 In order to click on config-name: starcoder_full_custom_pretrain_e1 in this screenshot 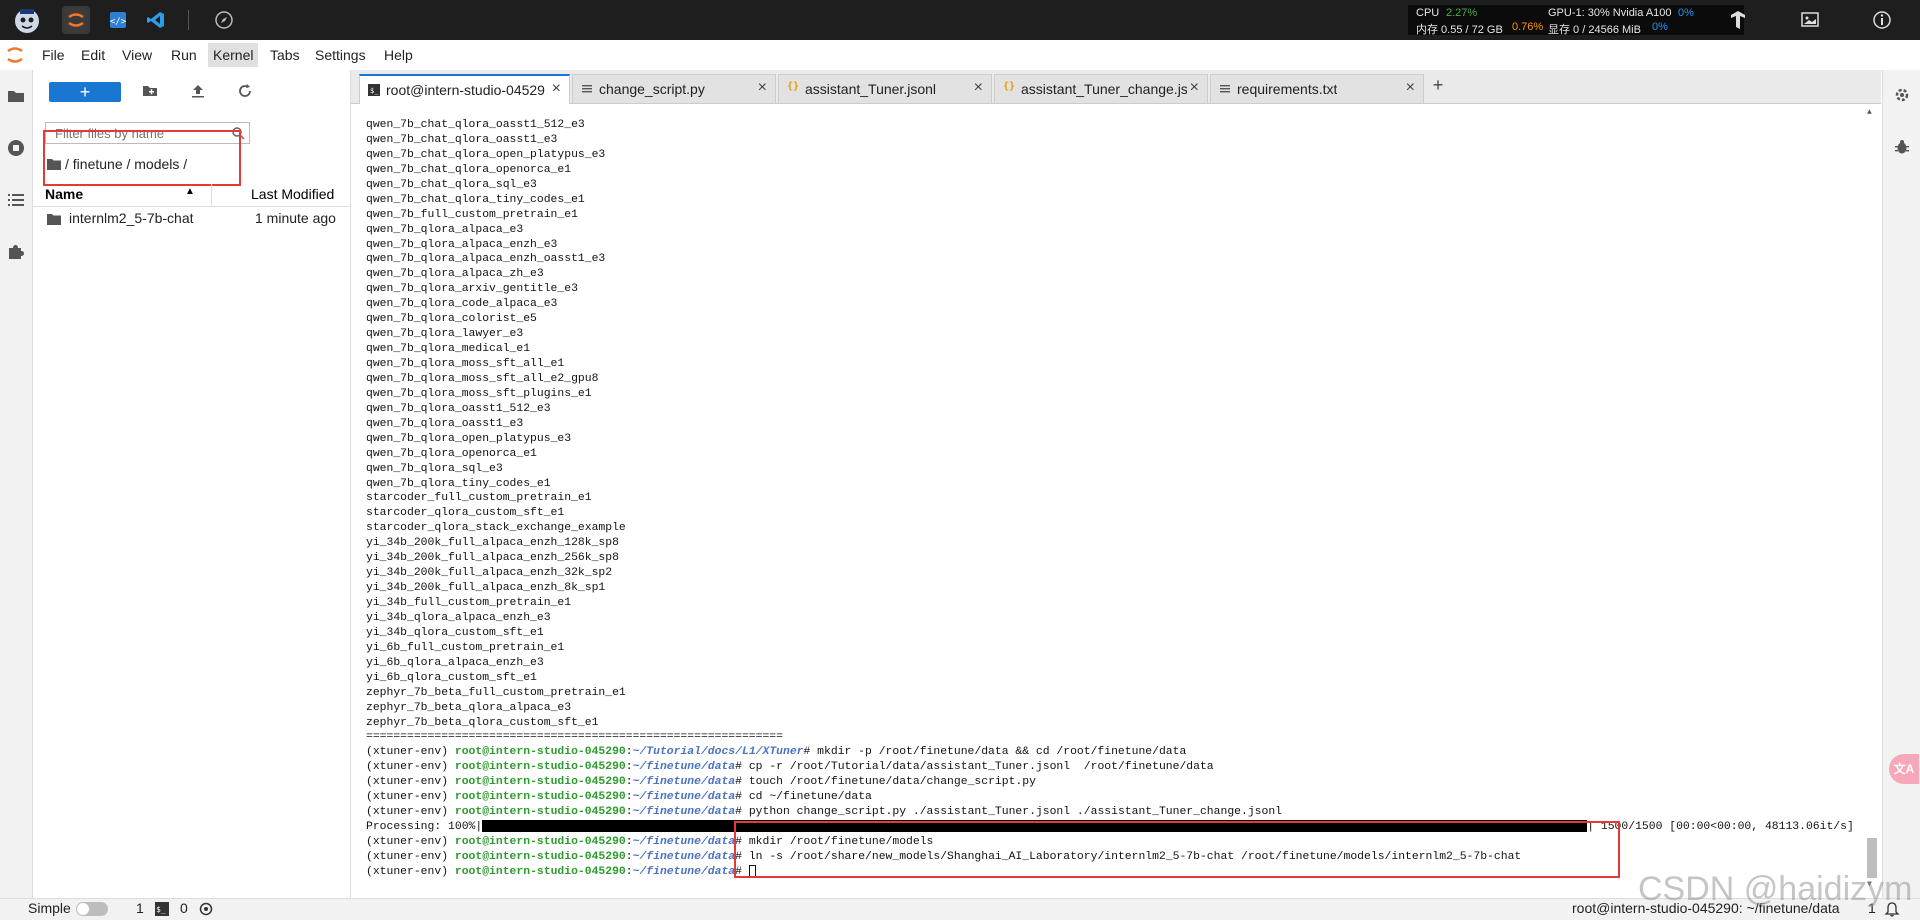, I will do `click(479, 498)`.